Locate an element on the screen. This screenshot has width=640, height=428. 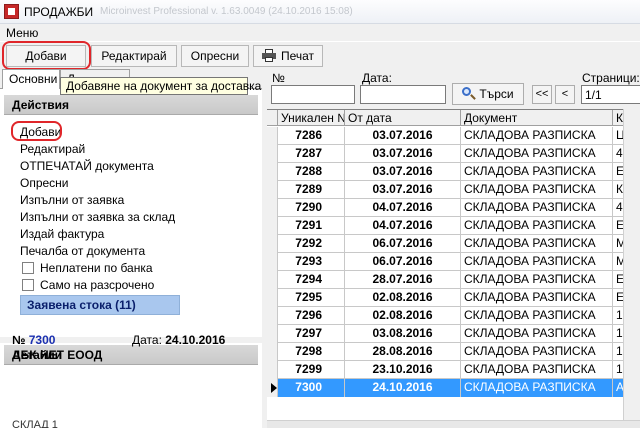
grid-header: Уникален № От дата Документ Клие is located at coordinates (453, 118).